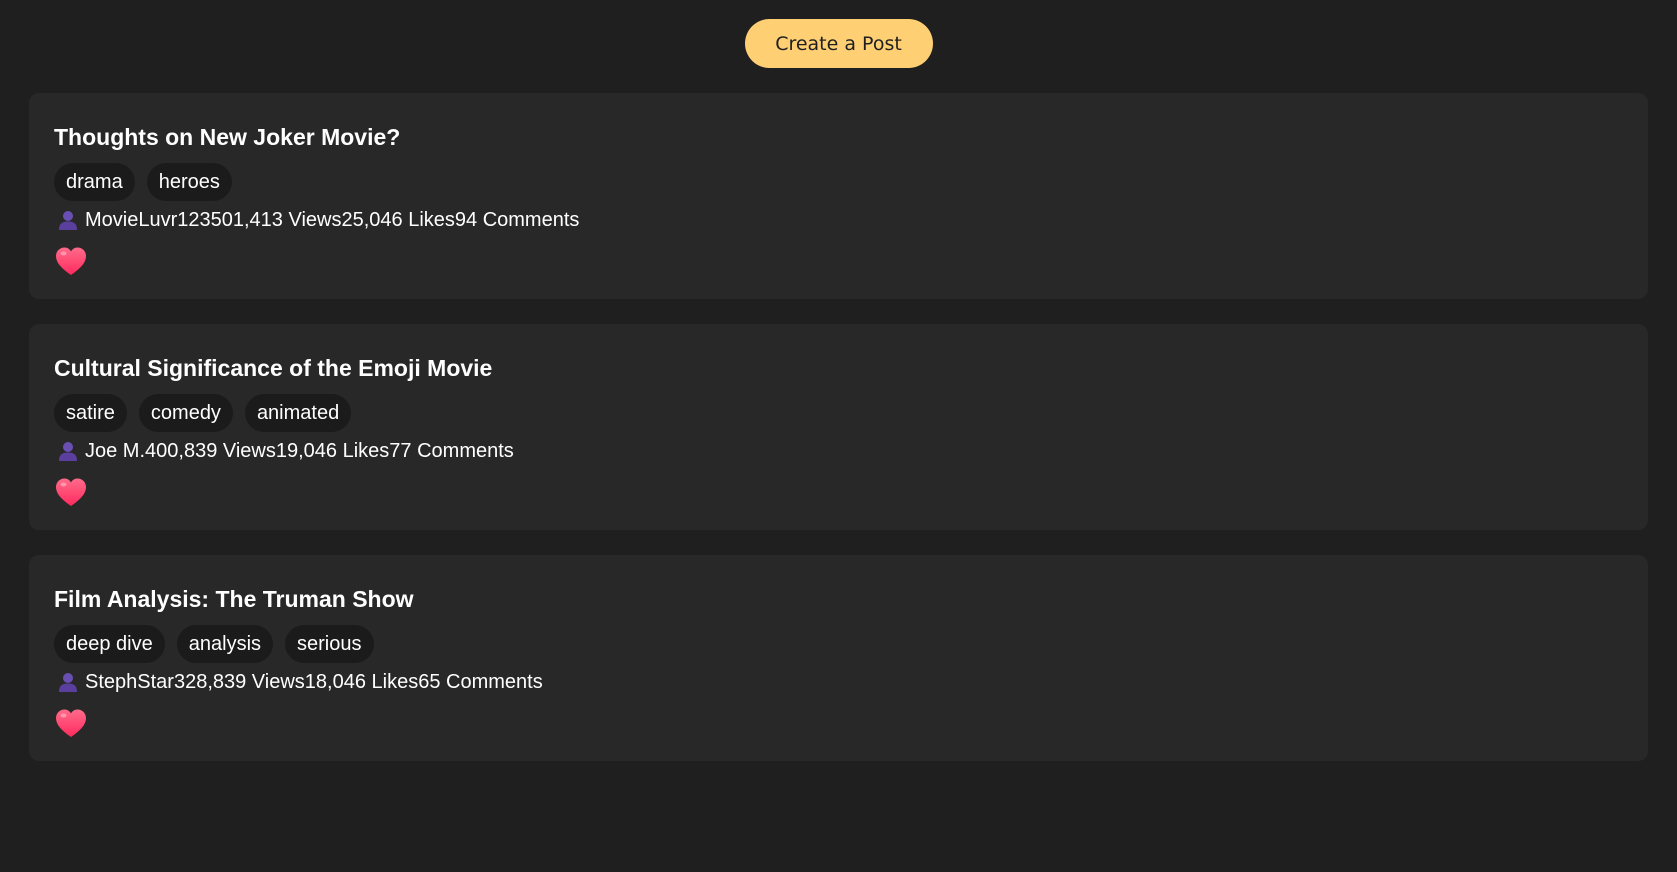  Describe the element at coordinates (838, 182) in the screenshot. I see `tag-list: drama heroes` at that location.